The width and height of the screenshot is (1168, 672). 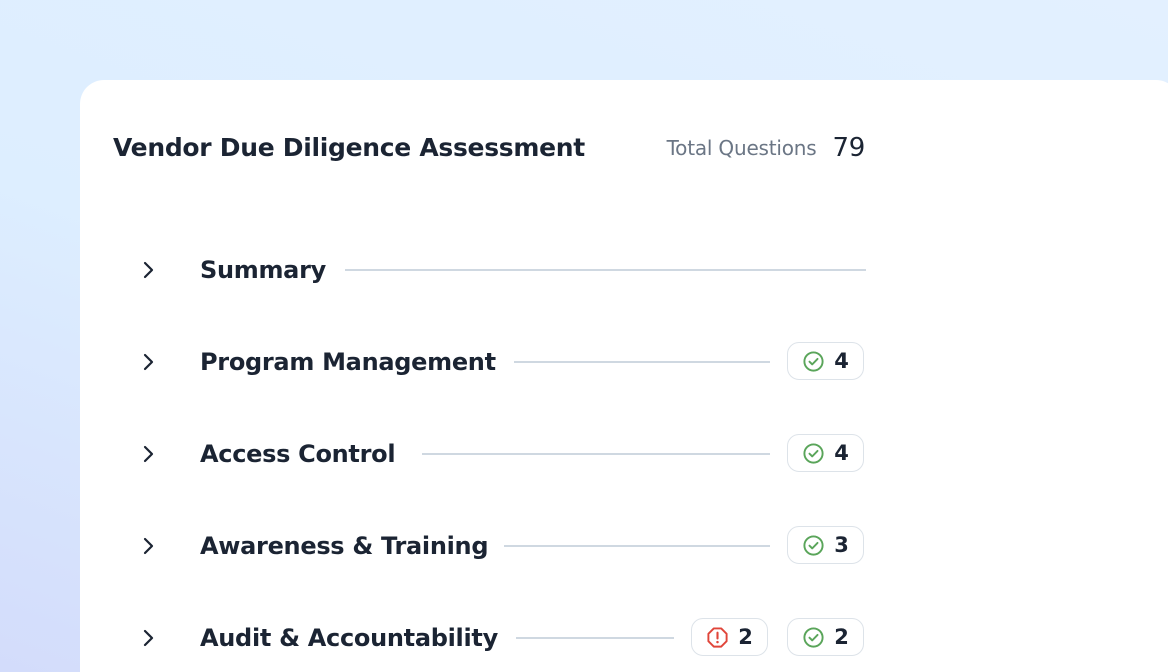 I want to click on assessment-title: Vendor Due Diligence Assessment, so click(x=349, y=147).